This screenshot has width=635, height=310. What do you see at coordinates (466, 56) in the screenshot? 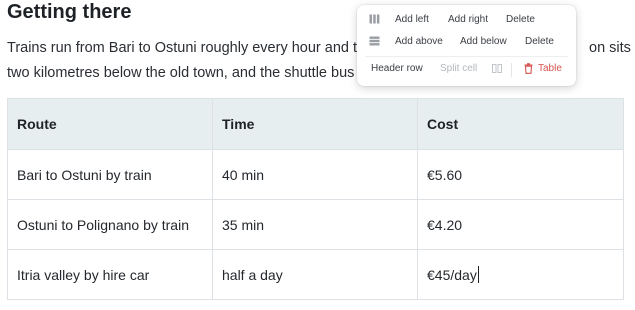
I see `menu-divider` at bounding box center [466, 56].